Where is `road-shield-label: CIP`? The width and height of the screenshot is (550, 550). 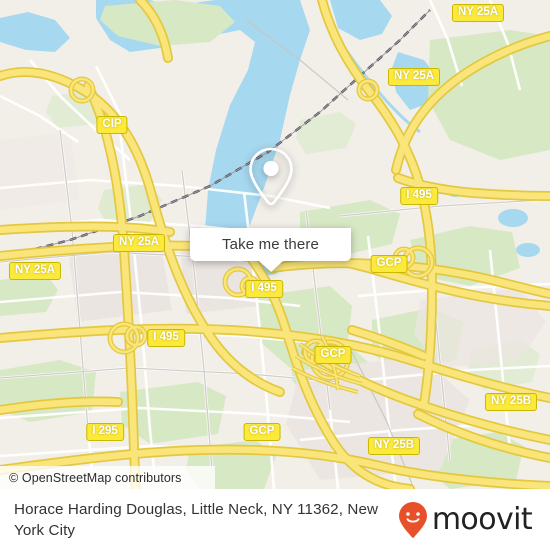 road-shield-label: CIP is located at coordinates (112, 124).